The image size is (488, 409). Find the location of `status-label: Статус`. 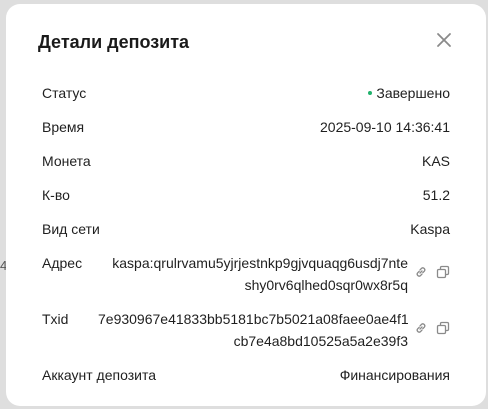

status-label: Статус is located at coordinates (64, 93).